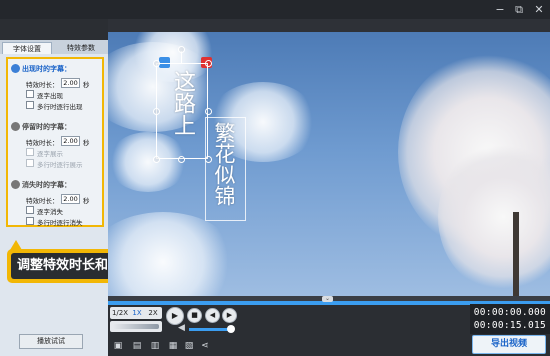  I want to click on tab-effect-params: 特效参数, so click(81, 48).